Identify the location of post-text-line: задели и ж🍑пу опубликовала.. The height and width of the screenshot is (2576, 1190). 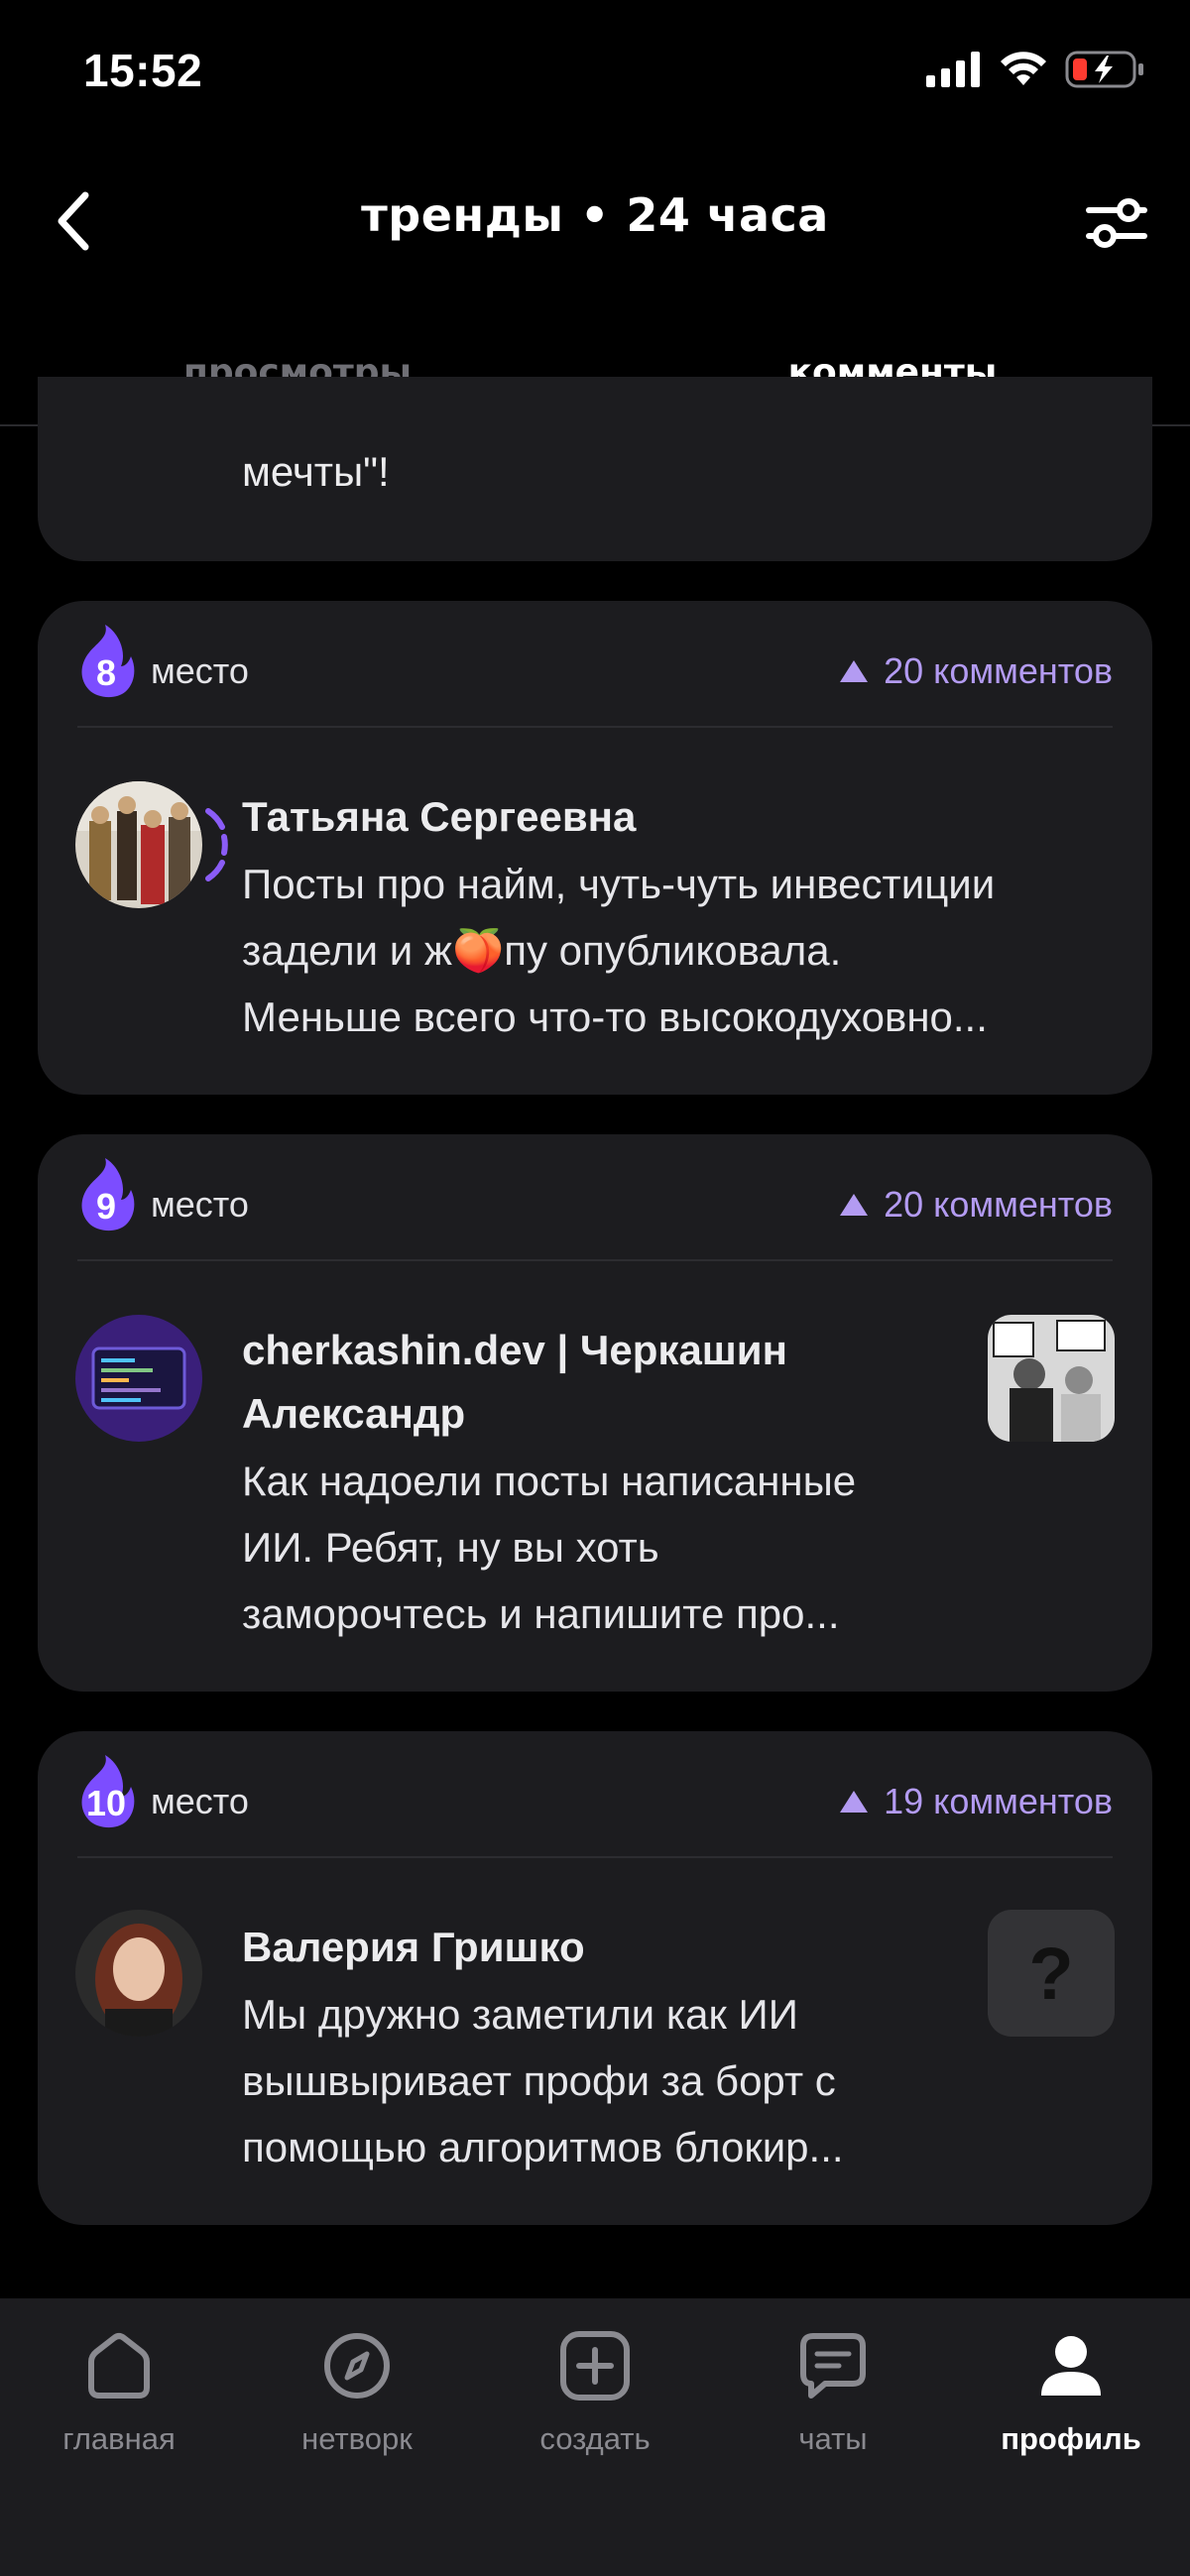
(542, 950).